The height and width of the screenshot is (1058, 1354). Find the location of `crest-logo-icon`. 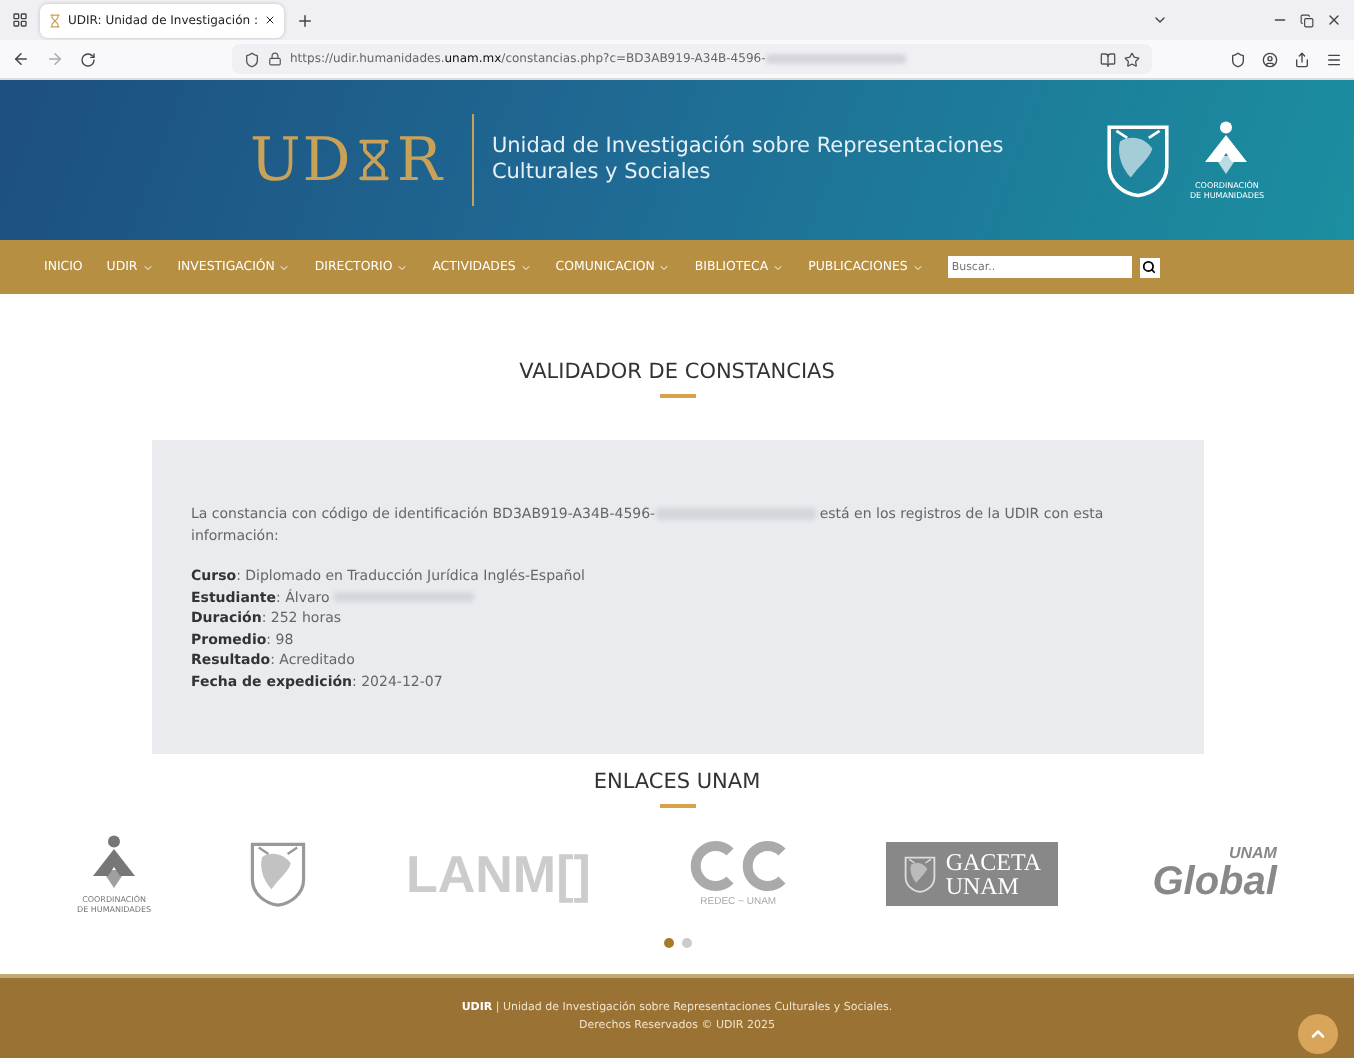

crest-logo-icon is located at coordinates (278, 874).